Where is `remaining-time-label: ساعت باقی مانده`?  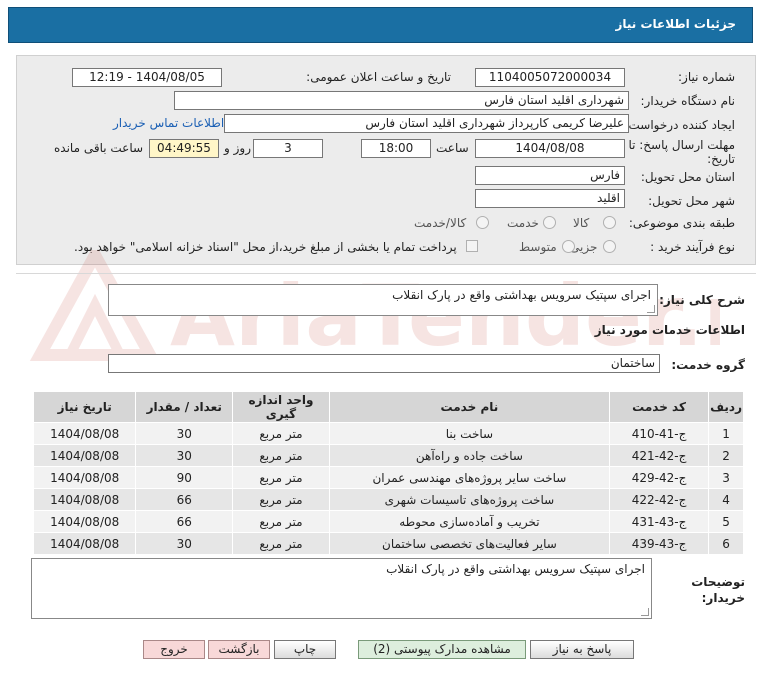 remaining-time-label: ساعت باقی مانده is located at coordinates (99, 148).